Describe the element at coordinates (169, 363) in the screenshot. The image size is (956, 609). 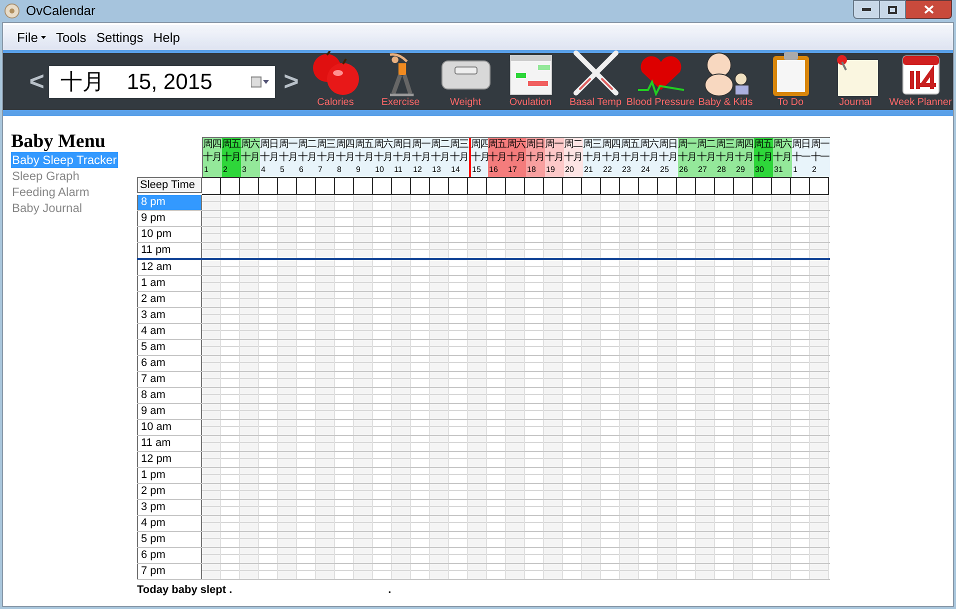
I see `hour-label: 6 am` at that location.